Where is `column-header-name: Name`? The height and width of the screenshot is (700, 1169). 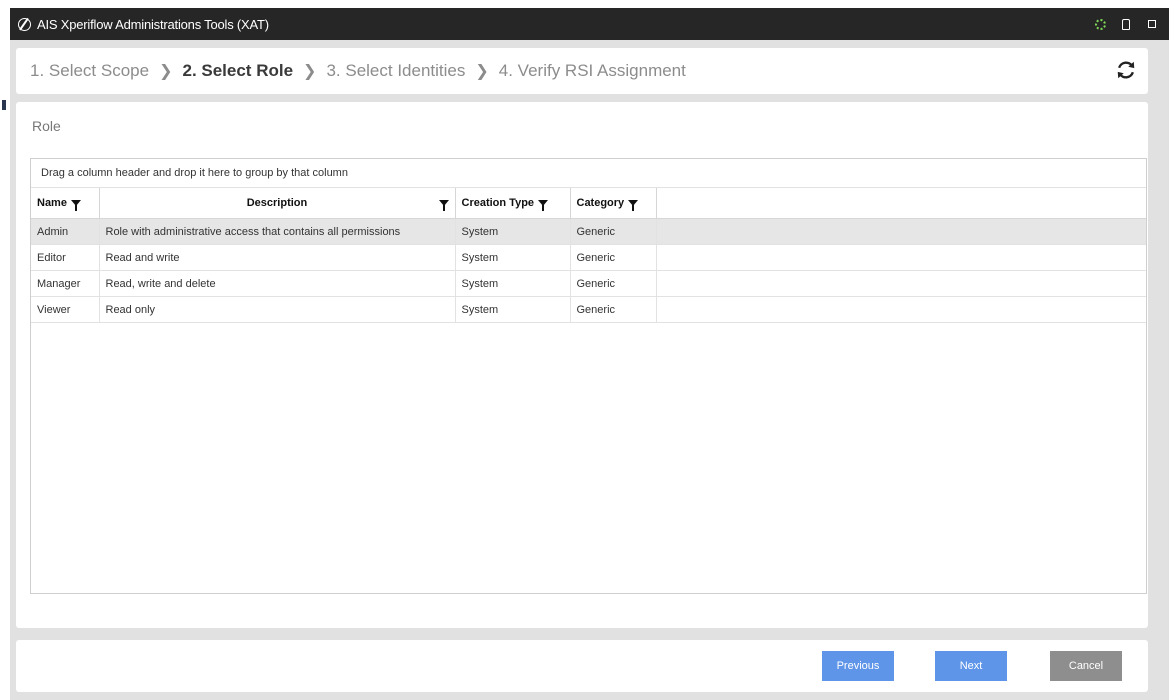 column-header-name: Name is located at coordinates (65, 203).